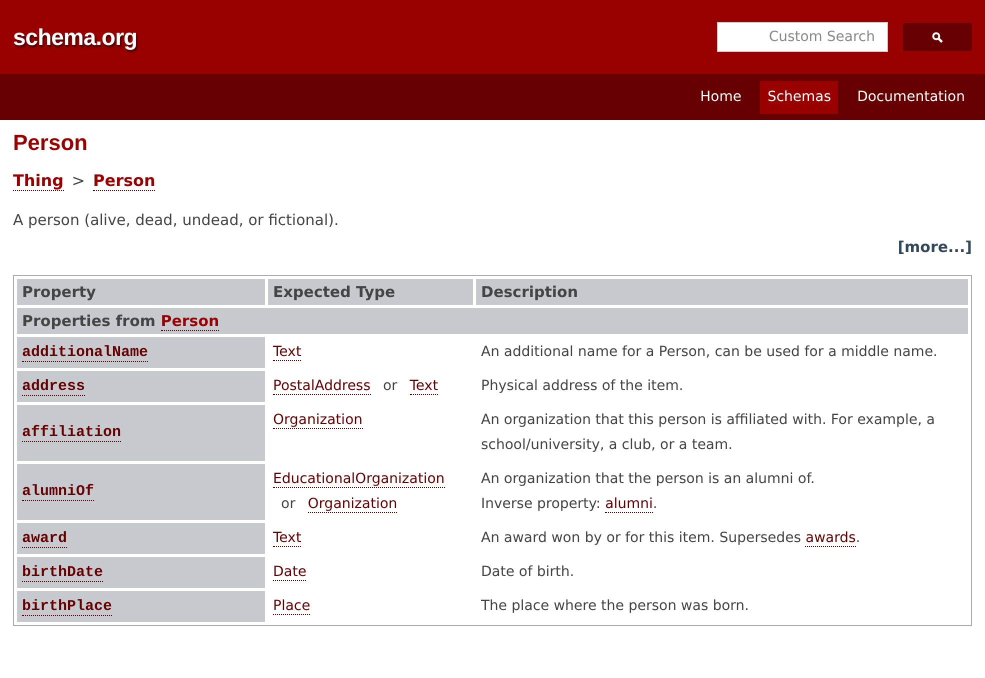  What do you see at coordinates (629, 504) in the screenshot?
I see `description-link: alumni` at bounding box center [629, 504].